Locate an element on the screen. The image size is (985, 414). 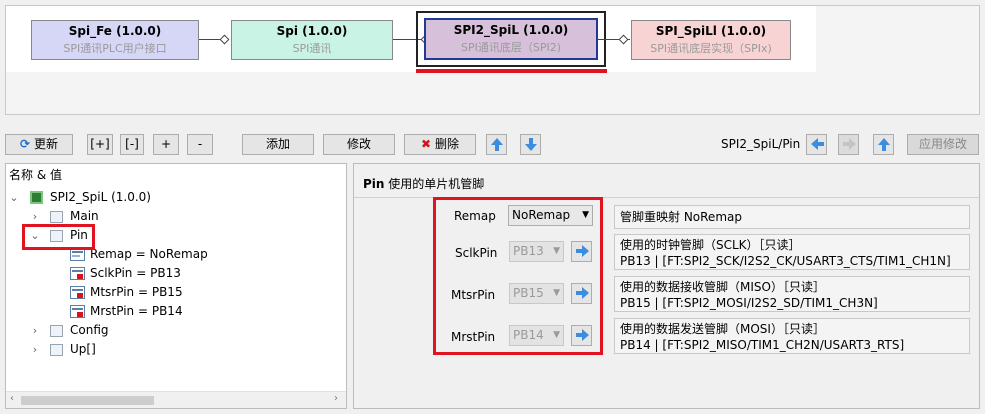
arrow-right-icon is located at coordinates (849, 144).